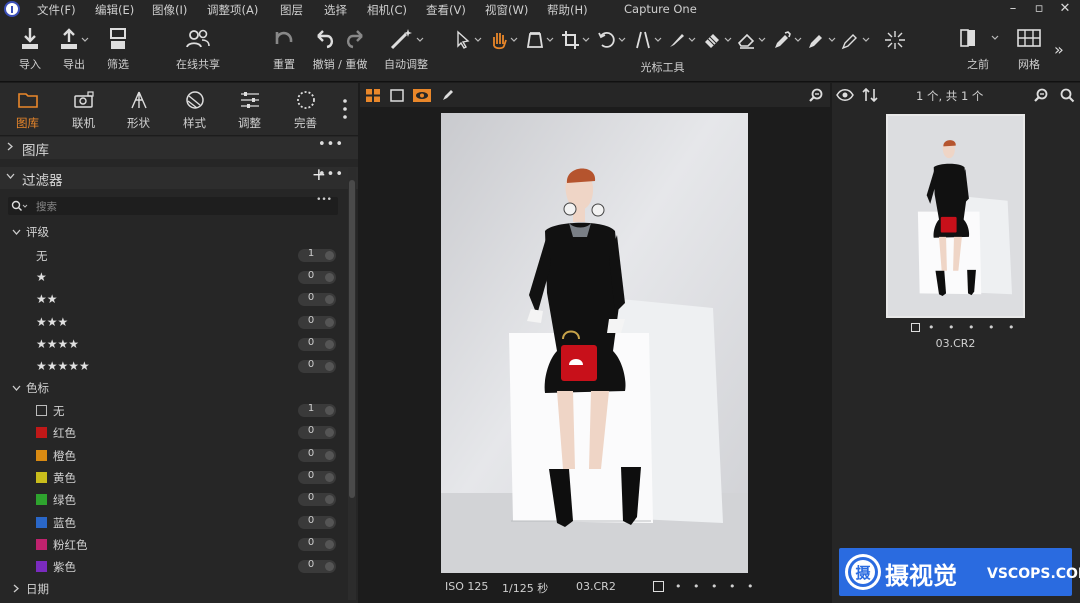 The image size is (1080, 603). What do you see at coordinates (58, 343) in the screenshot?
I see `rating-stars-label: ★★★★` at bounding box center [58, 343].